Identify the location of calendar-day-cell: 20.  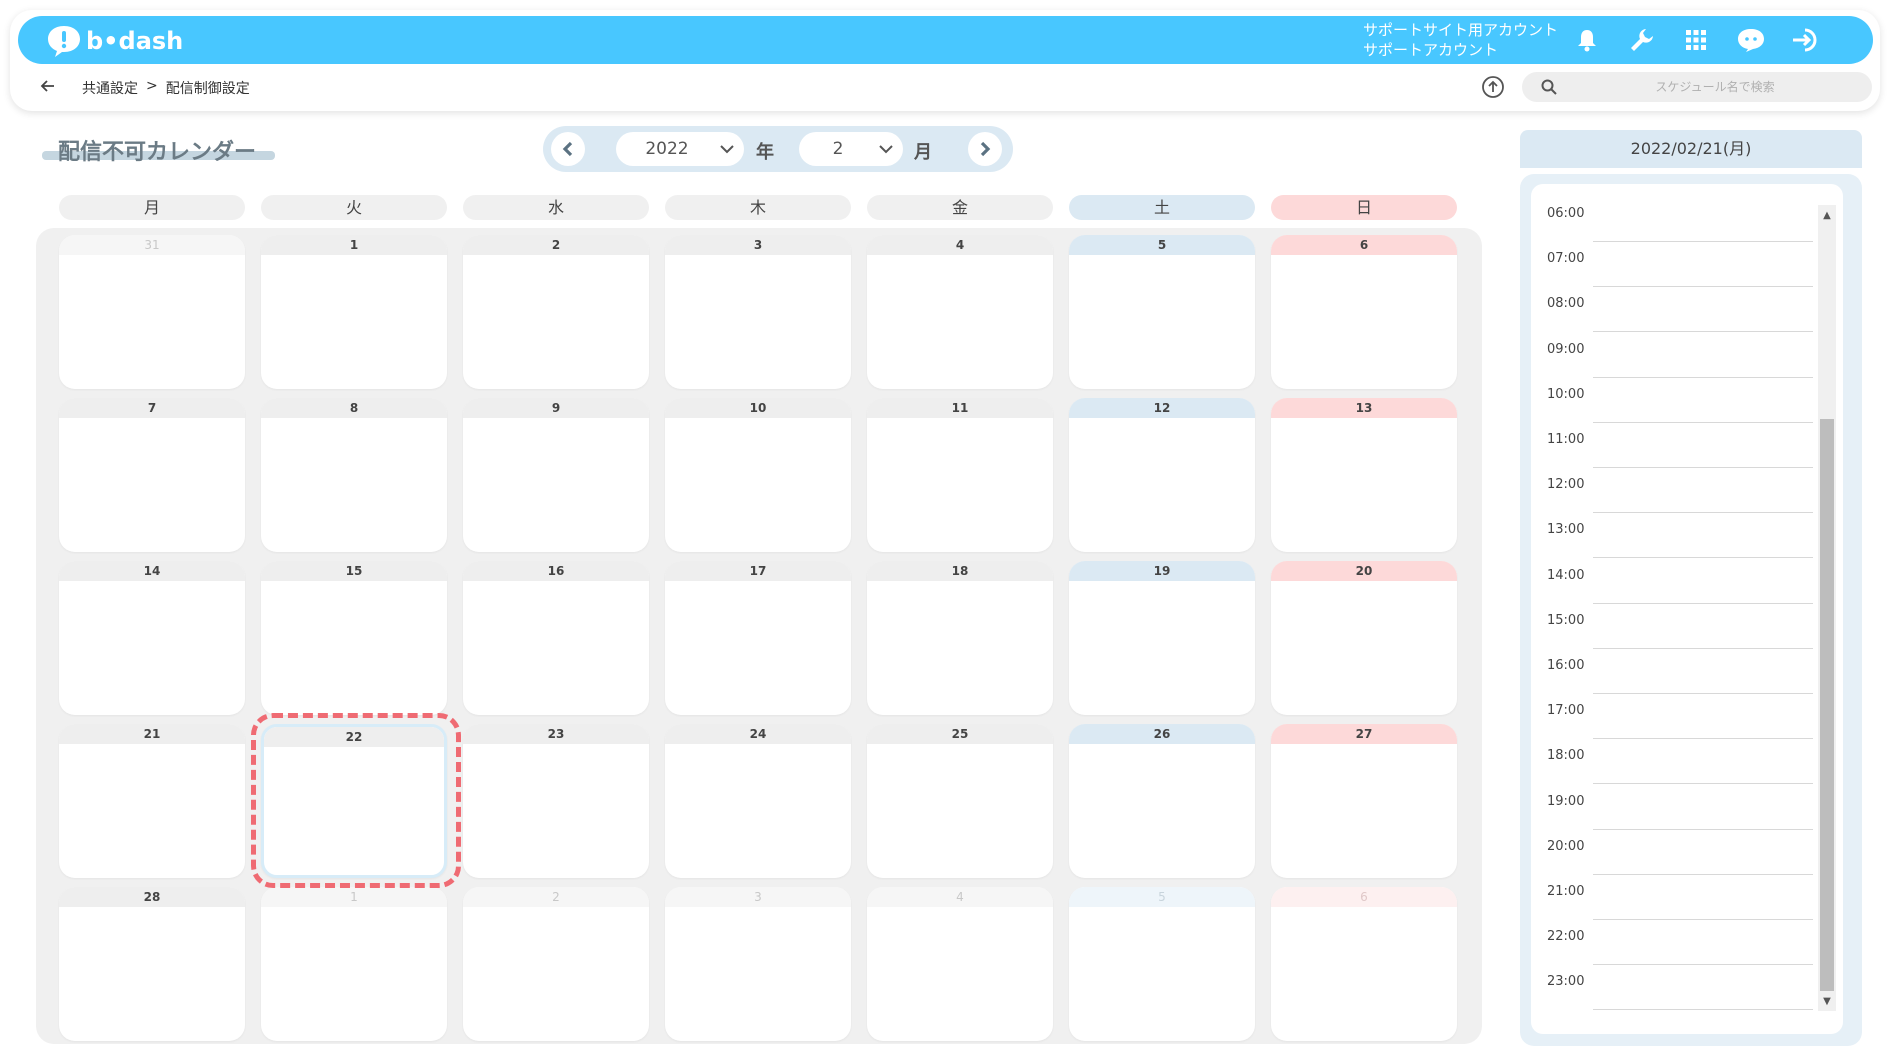
(1364, 638).